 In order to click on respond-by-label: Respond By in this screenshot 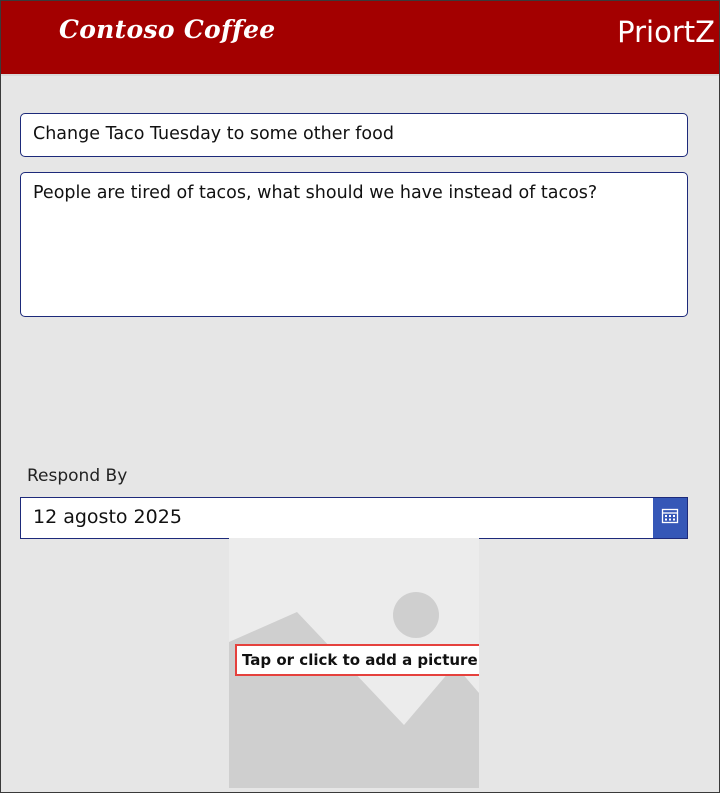, I will do `click(77, 476)`.